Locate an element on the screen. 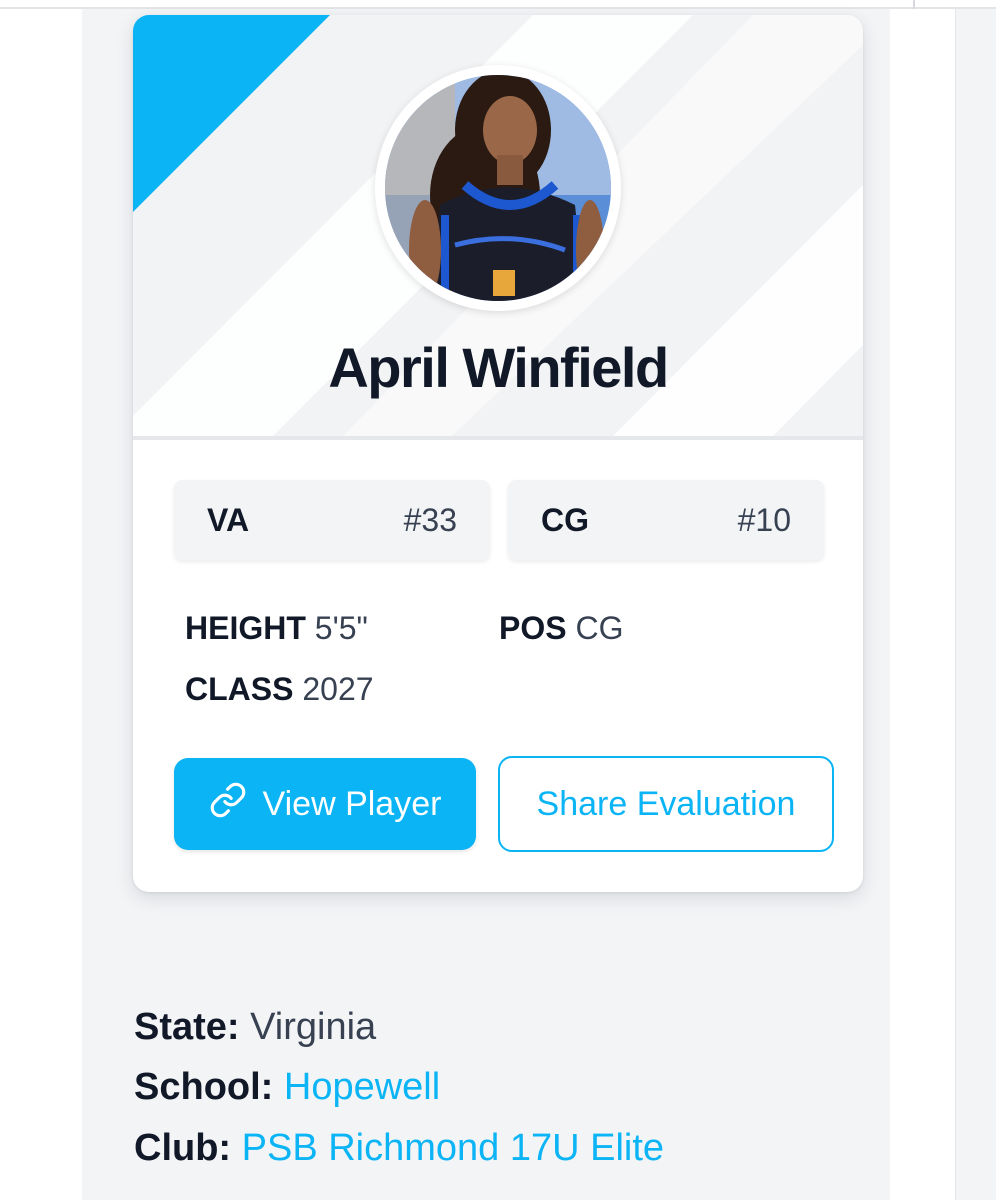  share-evaluation-button: Share Evaluation is located at coordinates (666, 804).